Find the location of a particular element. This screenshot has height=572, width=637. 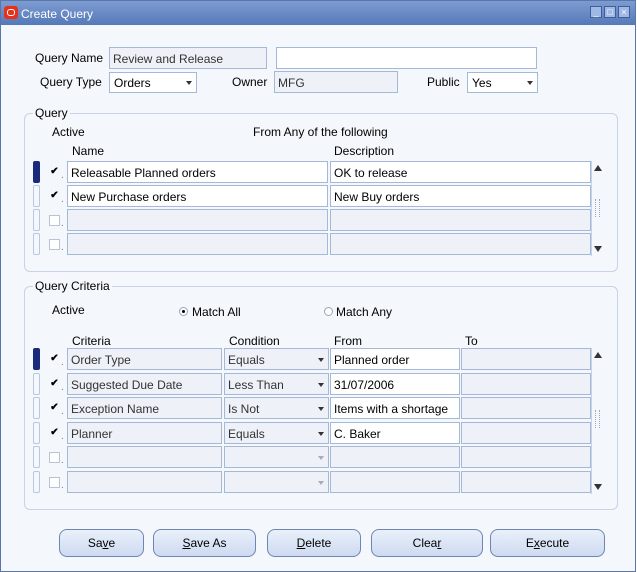

criteria-active-label: Active is located at coordinates (68, 310).